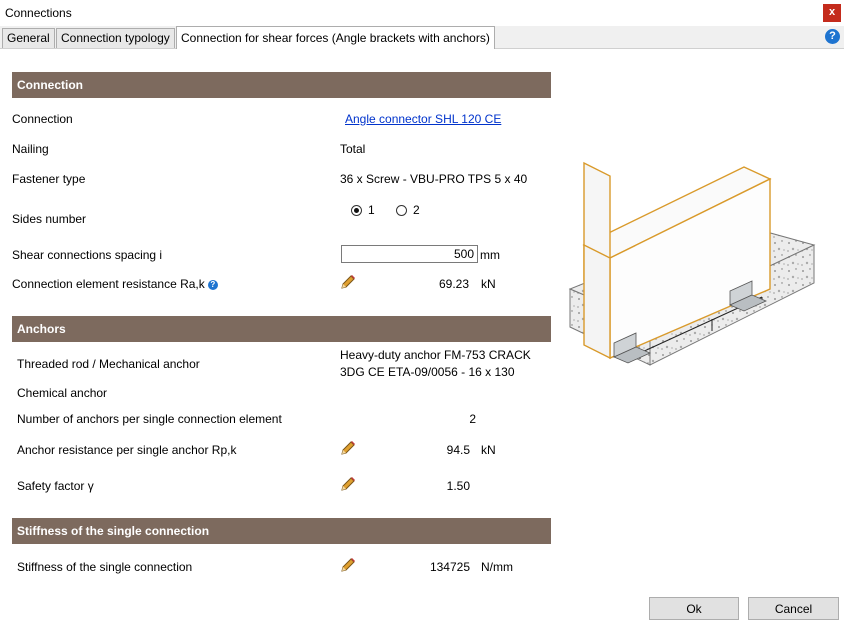  I want to click on stiffness-unit: N/mm, so click(497, 567).